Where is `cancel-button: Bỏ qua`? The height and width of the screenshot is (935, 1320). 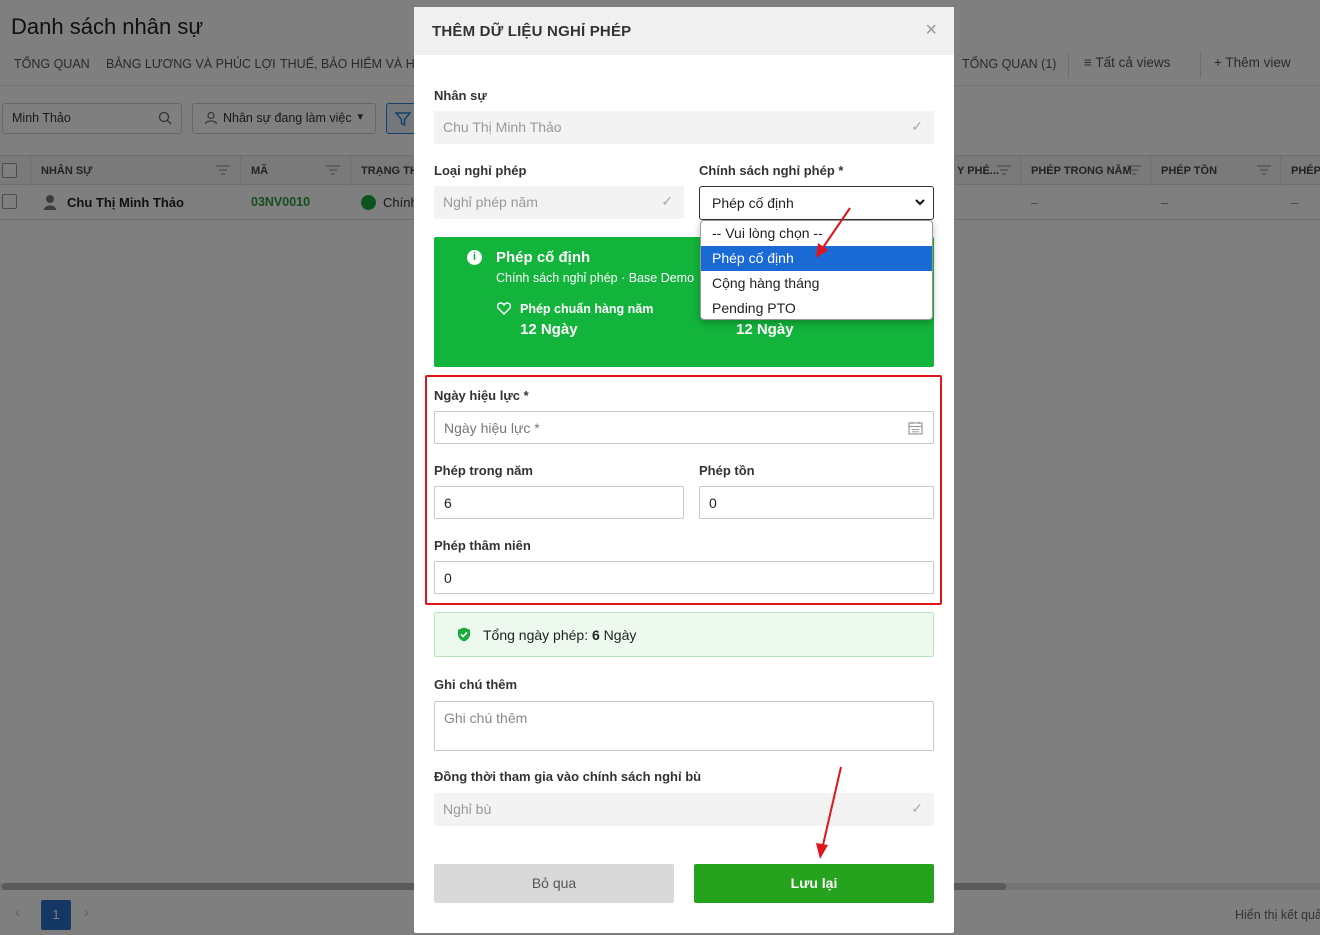
cancel-button: Bỏ qua is located at coordinates (554, 883).